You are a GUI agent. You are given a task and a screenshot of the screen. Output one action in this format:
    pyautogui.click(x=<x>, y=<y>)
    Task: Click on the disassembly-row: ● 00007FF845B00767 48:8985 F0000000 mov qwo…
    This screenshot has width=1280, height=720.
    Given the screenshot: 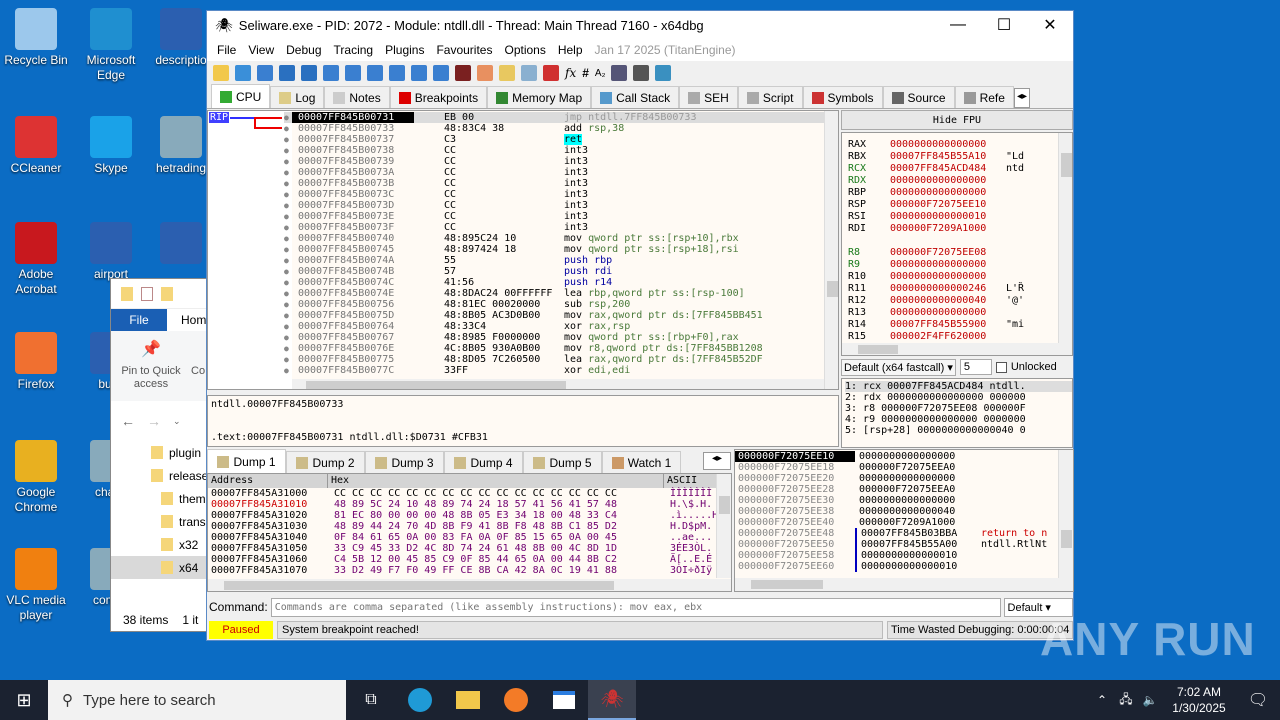 What is the action you would take?
    pyautogui.click(x=554, y=337)
    